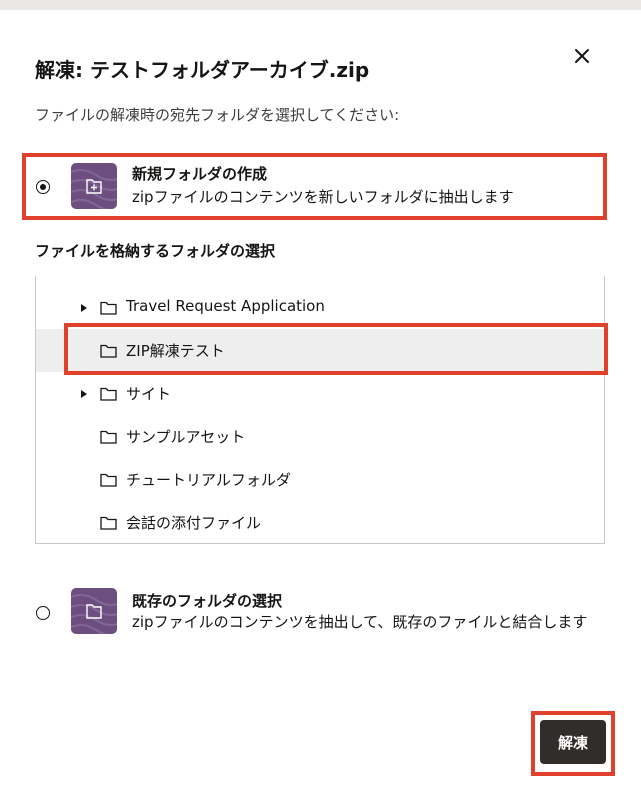  Describe the element at coordinates (208, 480) in the screenshot. I see `folder-label: チュートリアルフォルダ` at that location.